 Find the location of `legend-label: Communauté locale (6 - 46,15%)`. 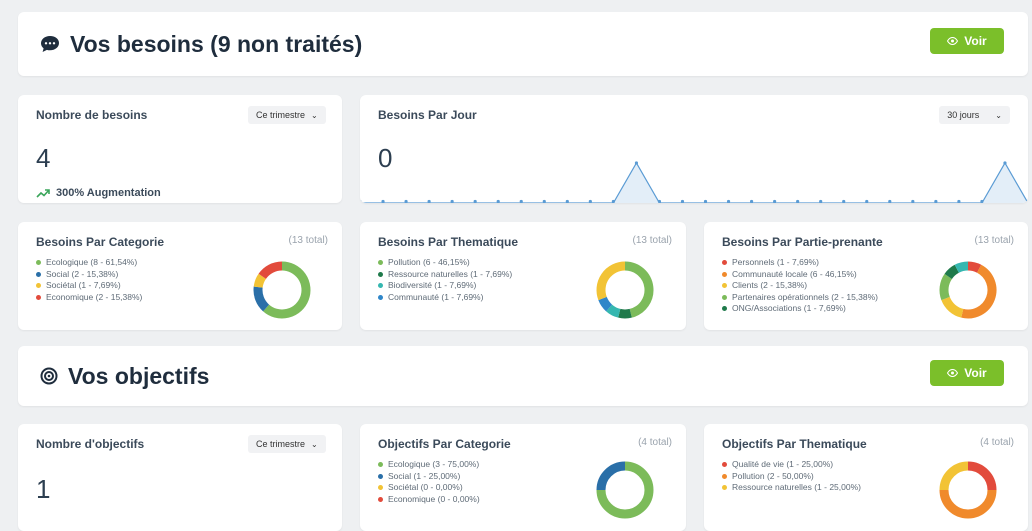

legend-label: Communauté locale (6 - 46,15%) is located at coordinates (794, 273).